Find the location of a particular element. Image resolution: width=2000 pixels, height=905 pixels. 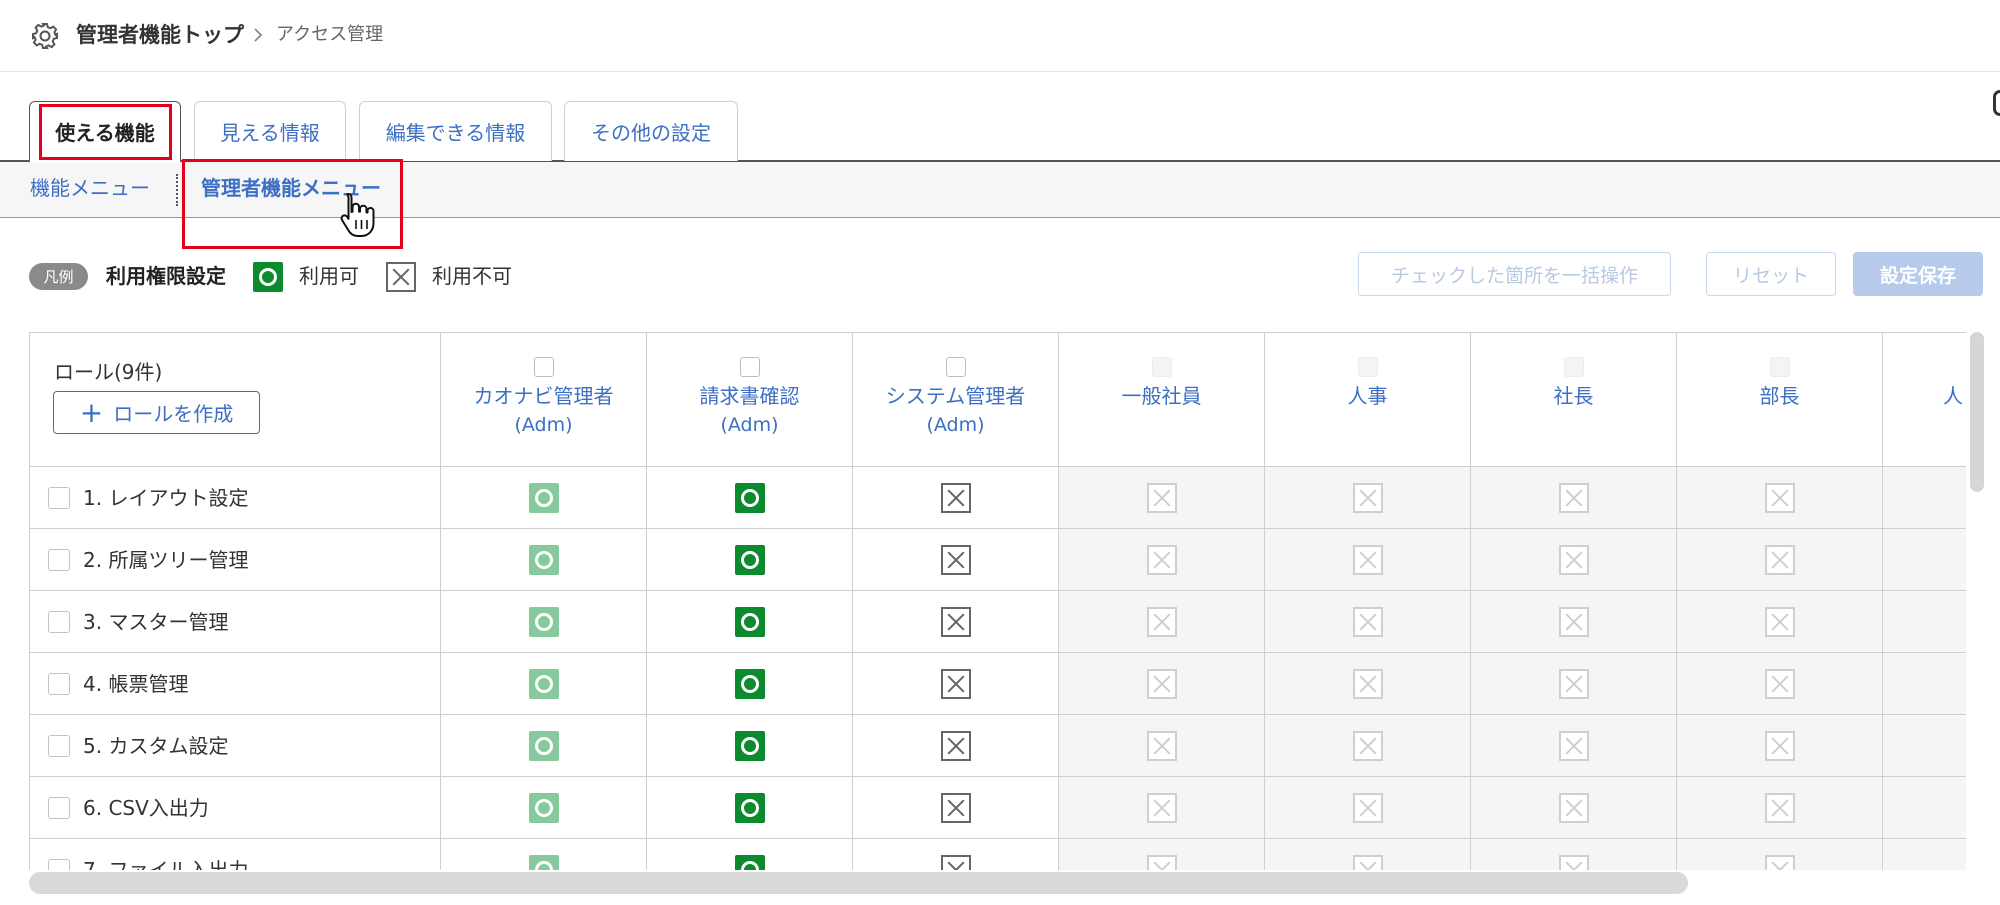

column-role-name: 一般社員 is located at coordinates (1161, 396).